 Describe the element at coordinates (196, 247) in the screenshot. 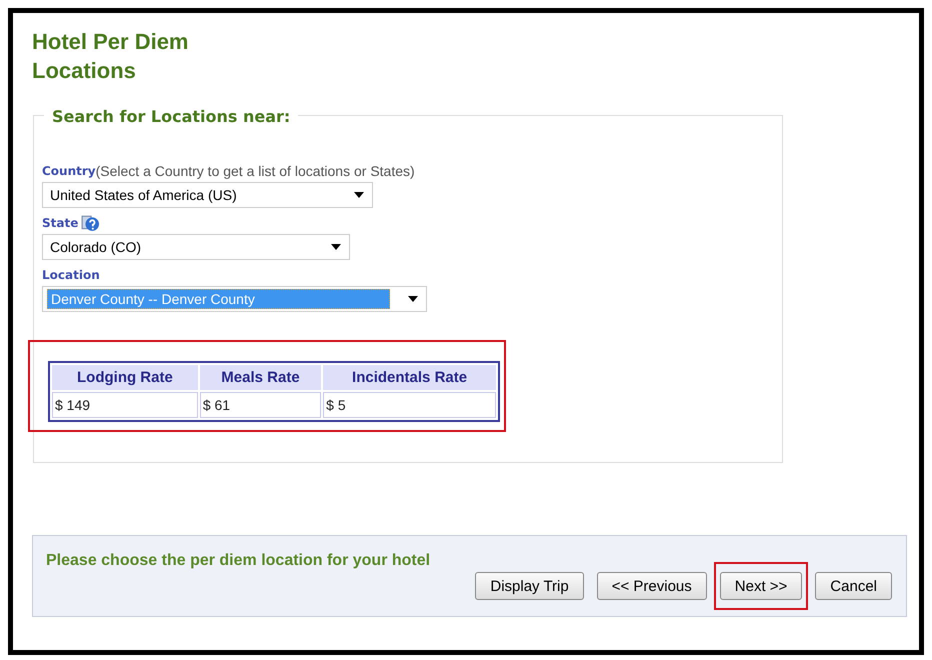

I see `dropdown: Colorado (CO)` at that location.